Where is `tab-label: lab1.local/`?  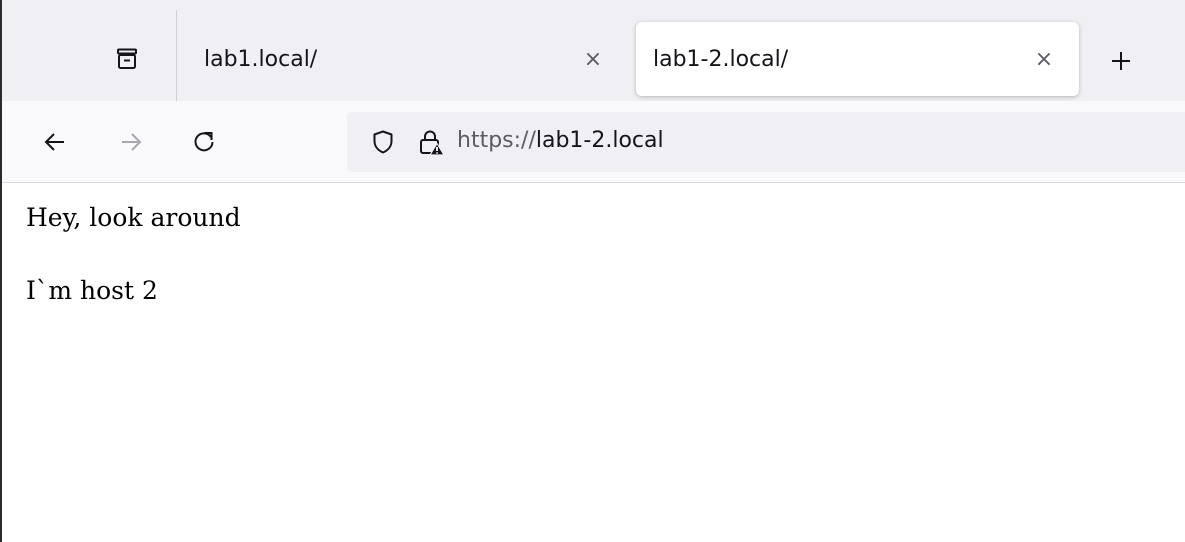 tab-label: lab1.local/ is located at coordinates (261, 59).